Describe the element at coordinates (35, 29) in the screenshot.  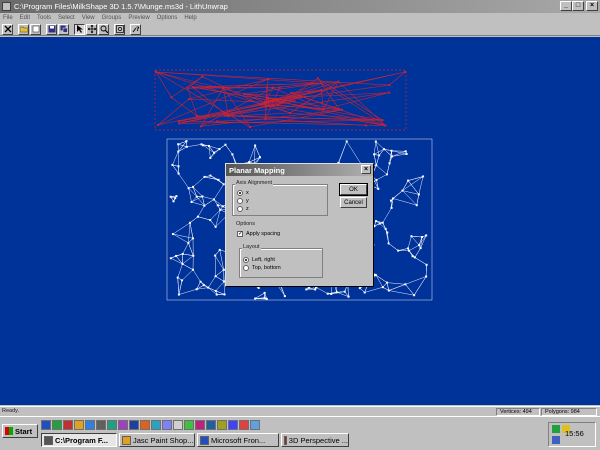
I see `close-file-button` at that location.